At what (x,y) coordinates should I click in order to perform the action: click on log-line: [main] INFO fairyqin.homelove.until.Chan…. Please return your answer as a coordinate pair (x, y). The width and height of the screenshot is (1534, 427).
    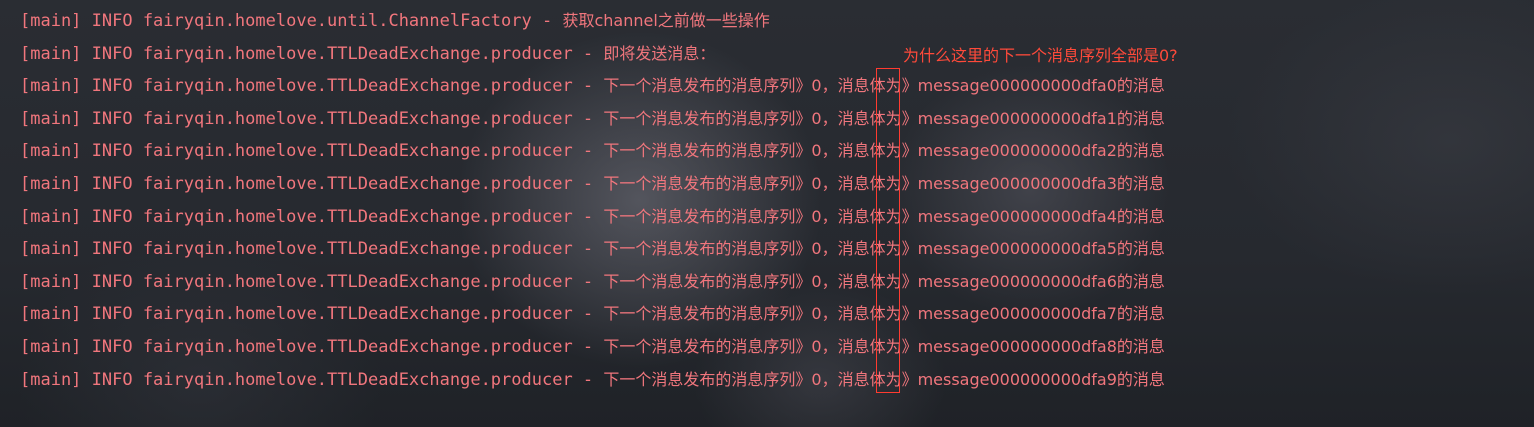
    Looking at the image, I should click on (592, 21).